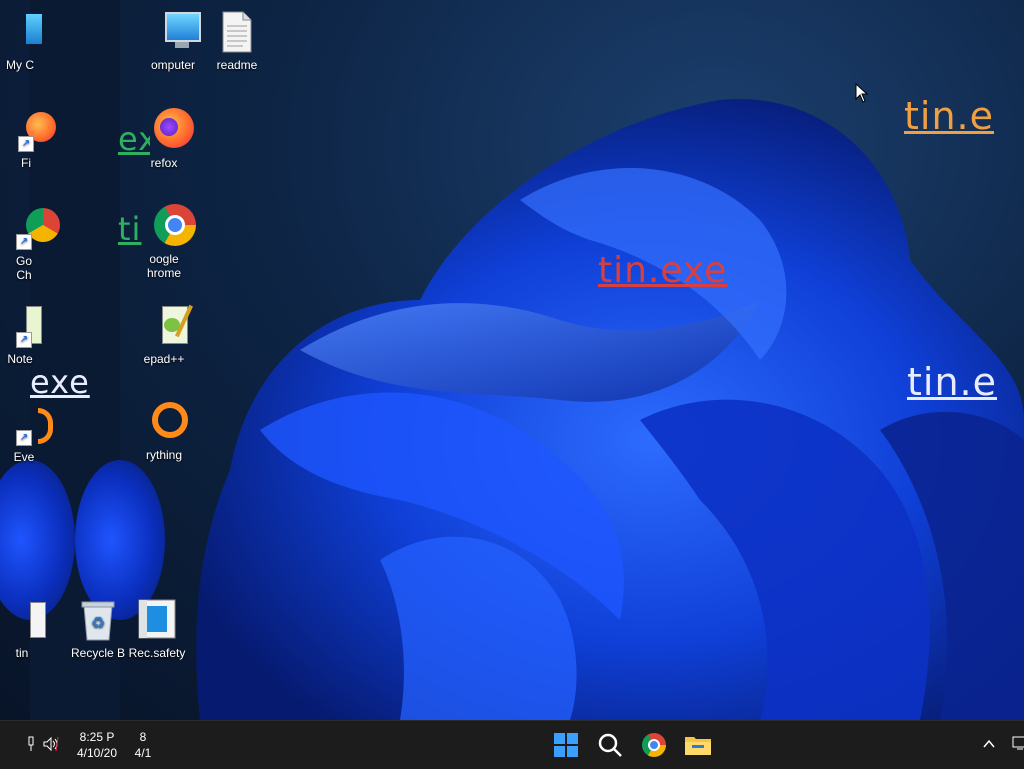 Image resolution: width=1024 pixels, height=769 pixels. I want to click on start-button, so click(566, 745).